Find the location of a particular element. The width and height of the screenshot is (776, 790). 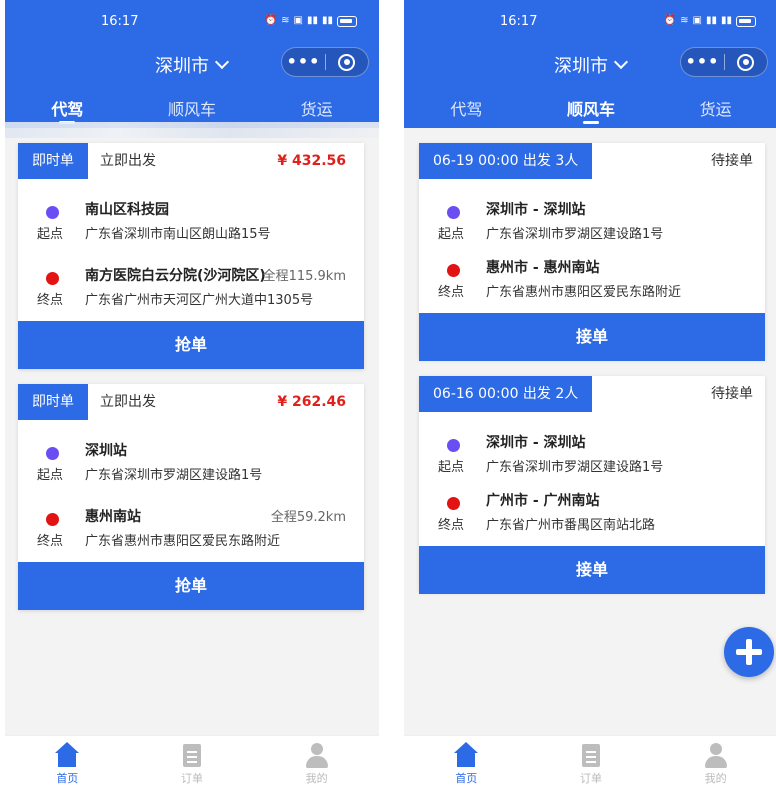

chevron-down-icon is located at coordinates (222, 62).